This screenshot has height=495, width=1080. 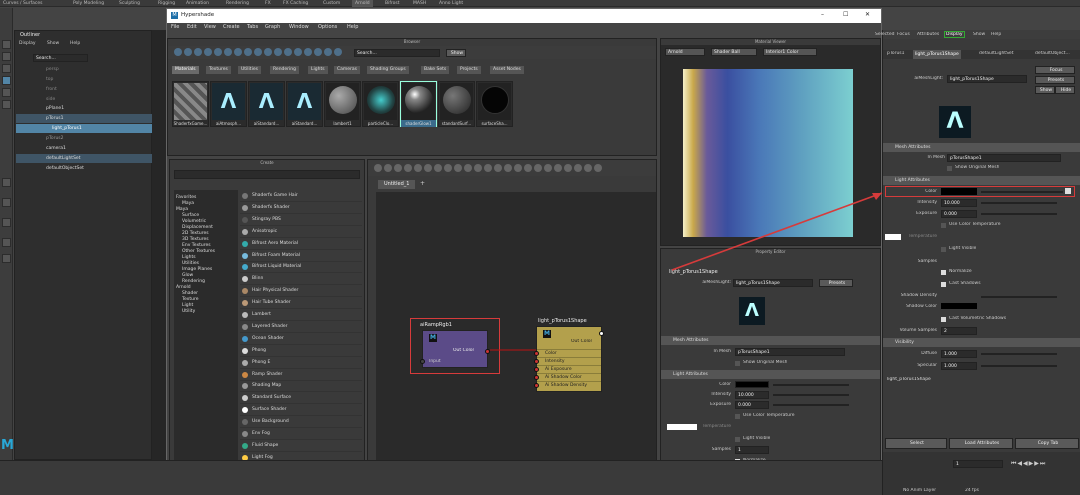 I want to click on select-tool-icon, so click(x=6, y=44).